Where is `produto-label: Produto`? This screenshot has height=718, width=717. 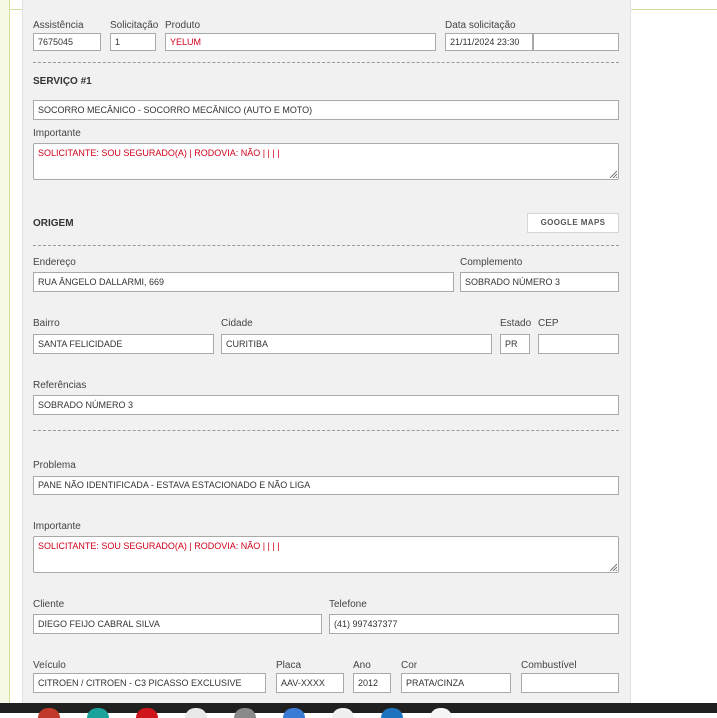
produto-label: Produto is located at coordinates (183, 25).